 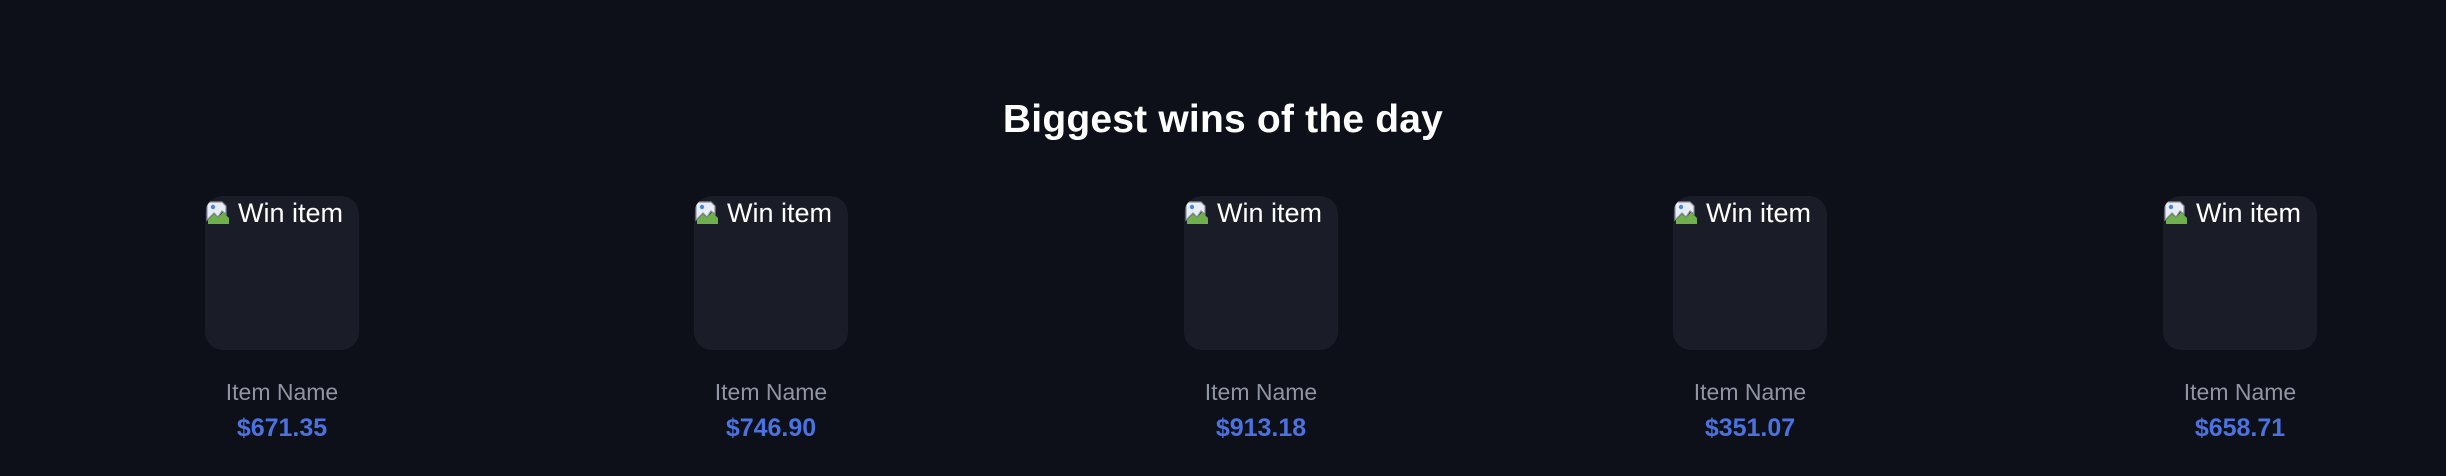 I want to click on item-price: $913.18, so click(x=1261, y=428).